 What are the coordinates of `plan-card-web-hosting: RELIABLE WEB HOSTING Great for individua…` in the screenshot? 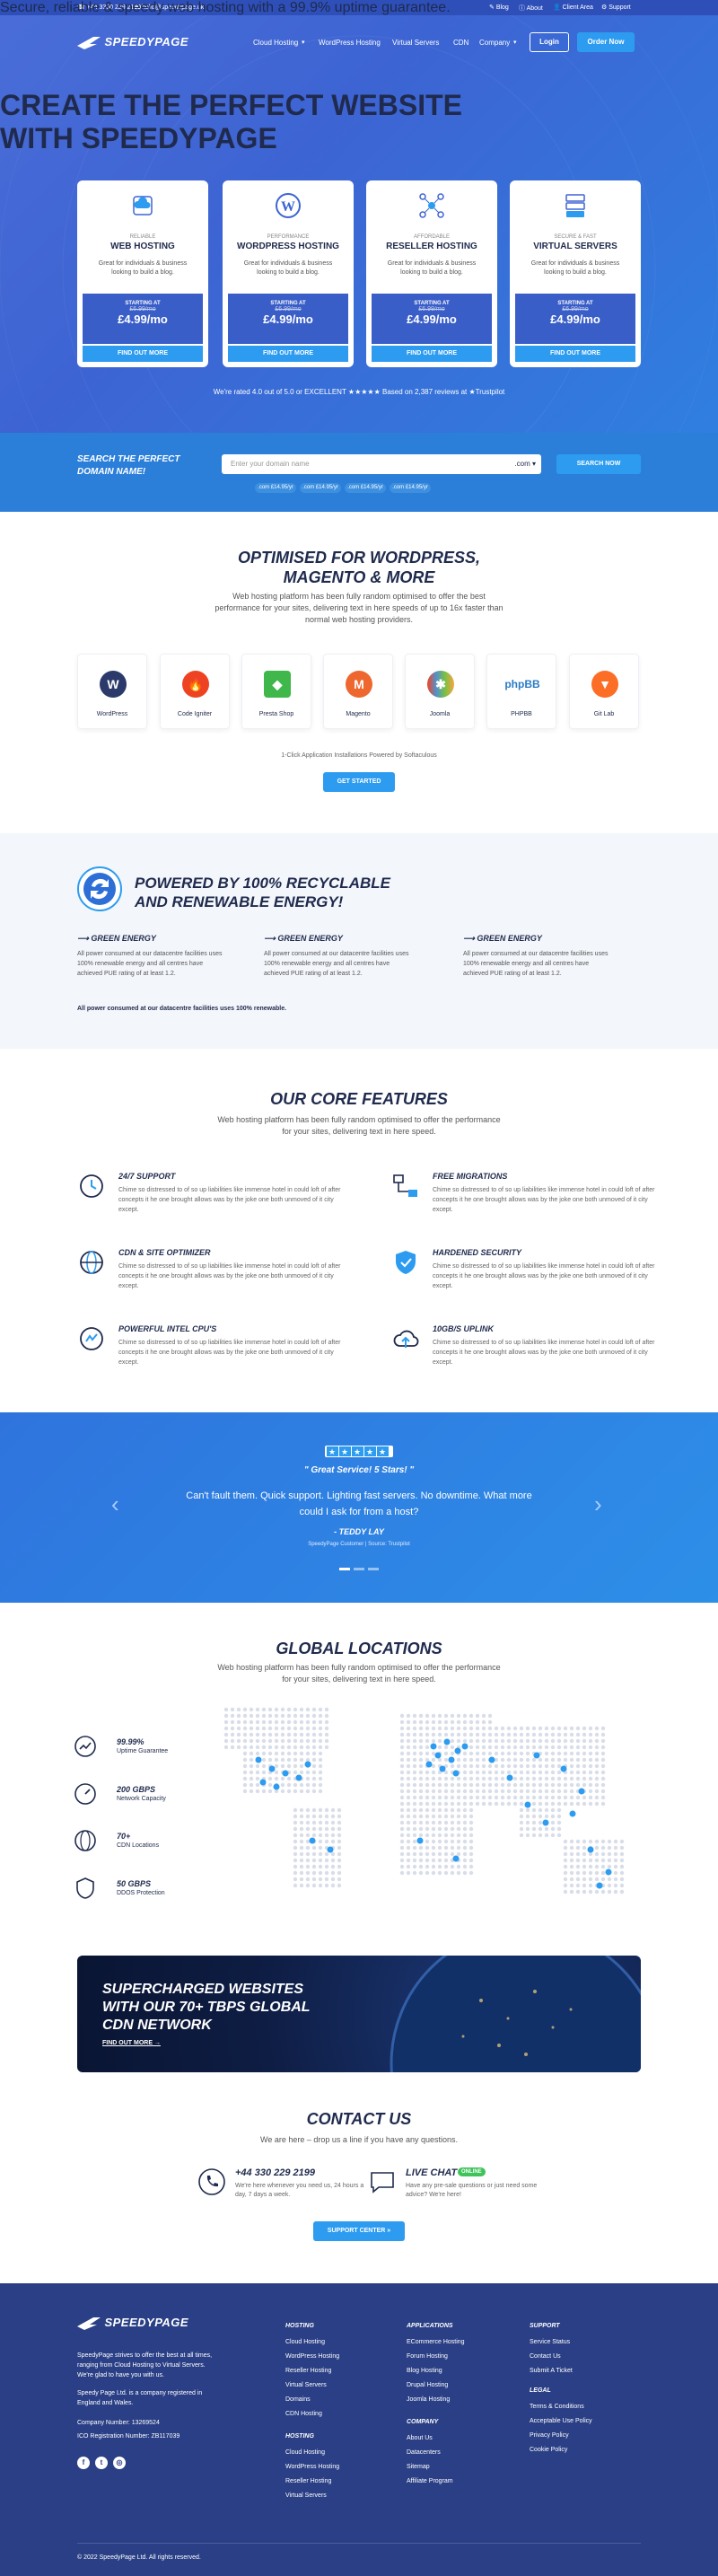 It's located at (142, 274).